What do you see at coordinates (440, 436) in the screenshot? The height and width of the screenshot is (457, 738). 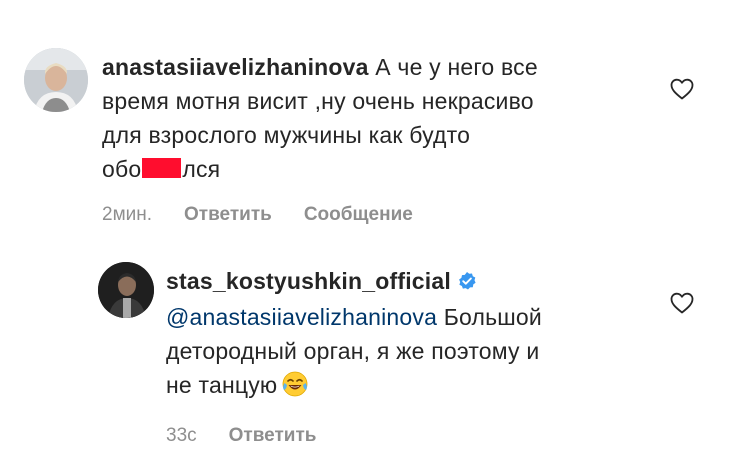 I see `comment-meta: 33с Ответить` at bounding box center [440, 436].